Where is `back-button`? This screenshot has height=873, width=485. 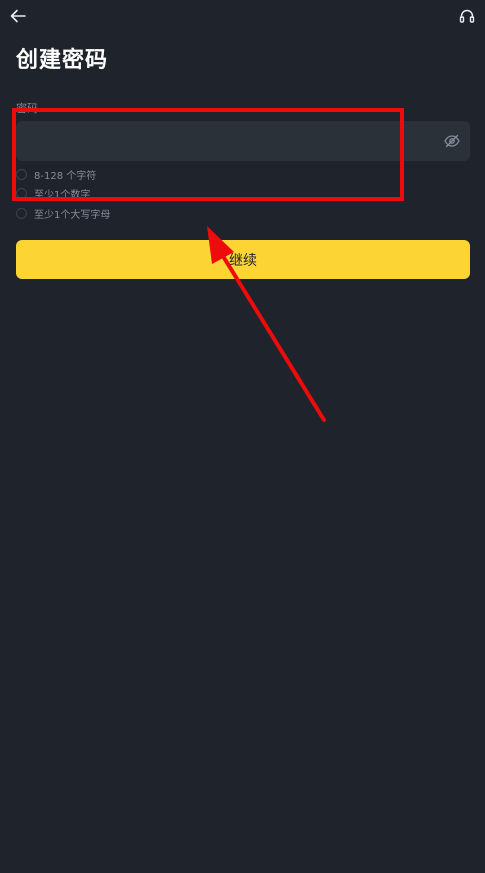
back-button is located at coordinates (18, 16).